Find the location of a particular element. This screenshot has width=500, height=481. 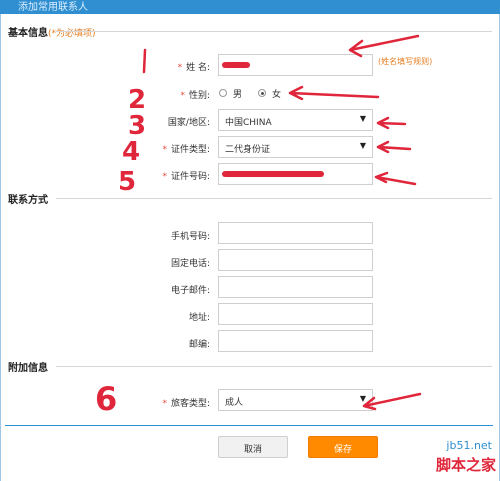

annotation-arrow-country is located at coordinates (391, 123).